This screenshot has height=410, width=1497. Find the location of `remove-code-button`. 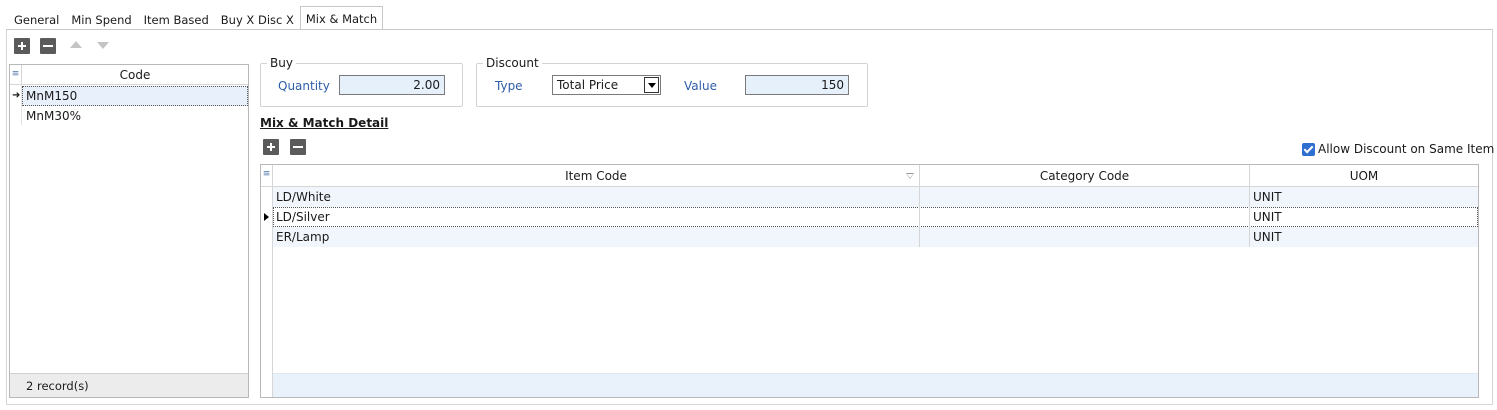

remove-code-button is located at coordinates (48, 46).